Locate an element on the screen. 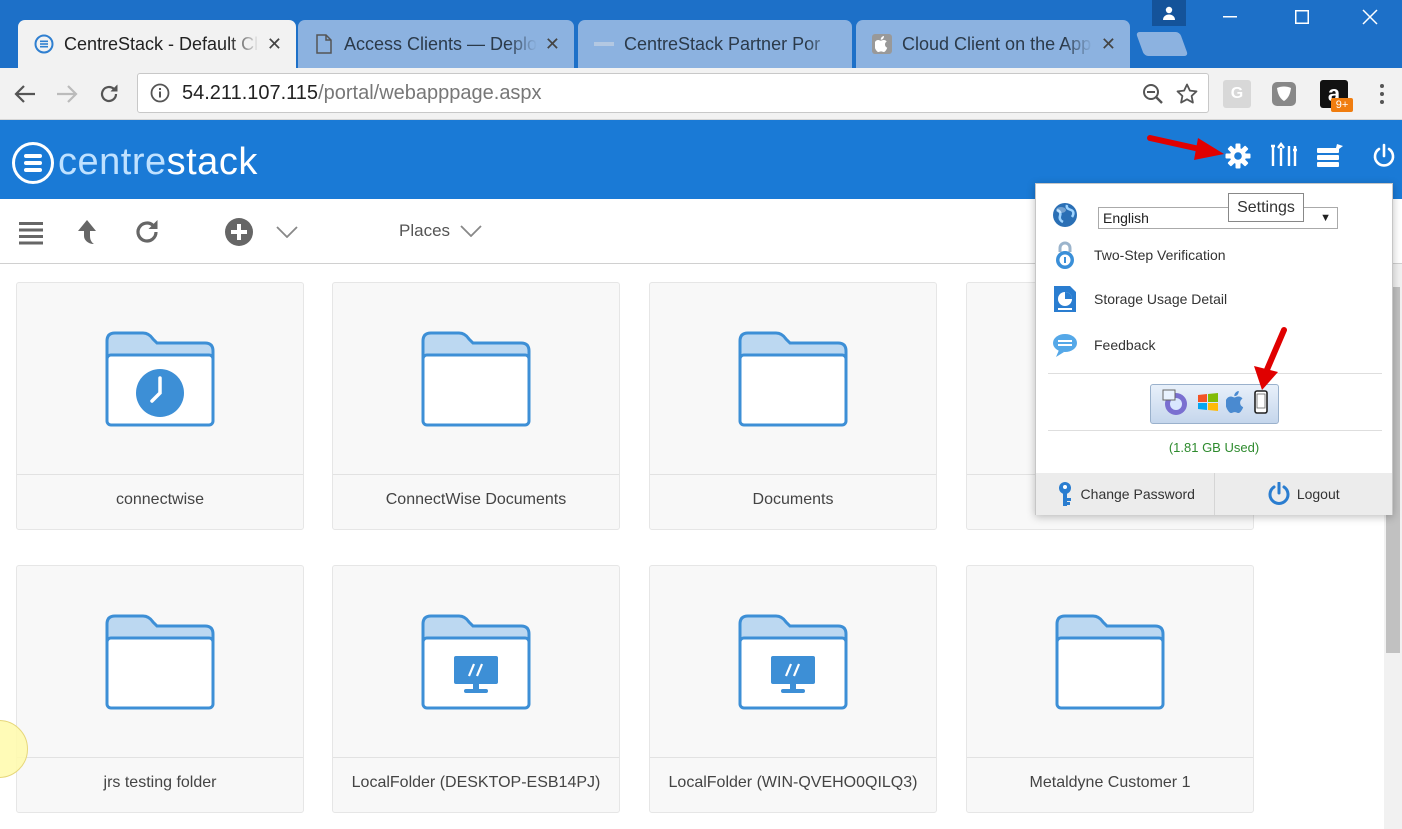 The width and height of the screenshot is (1402, 829). logo-prefix: centre is located at coordinates (112, 162).